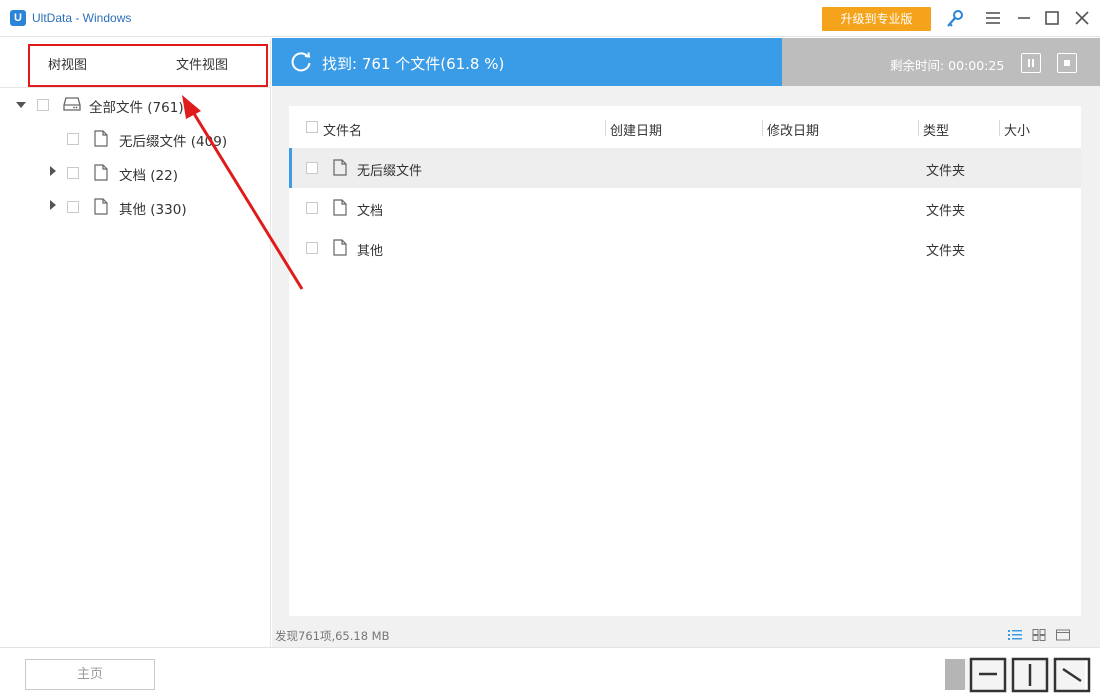  Describe the element at coordinates (993, 18) in the screenshot. I see `menu-icon` at that location.